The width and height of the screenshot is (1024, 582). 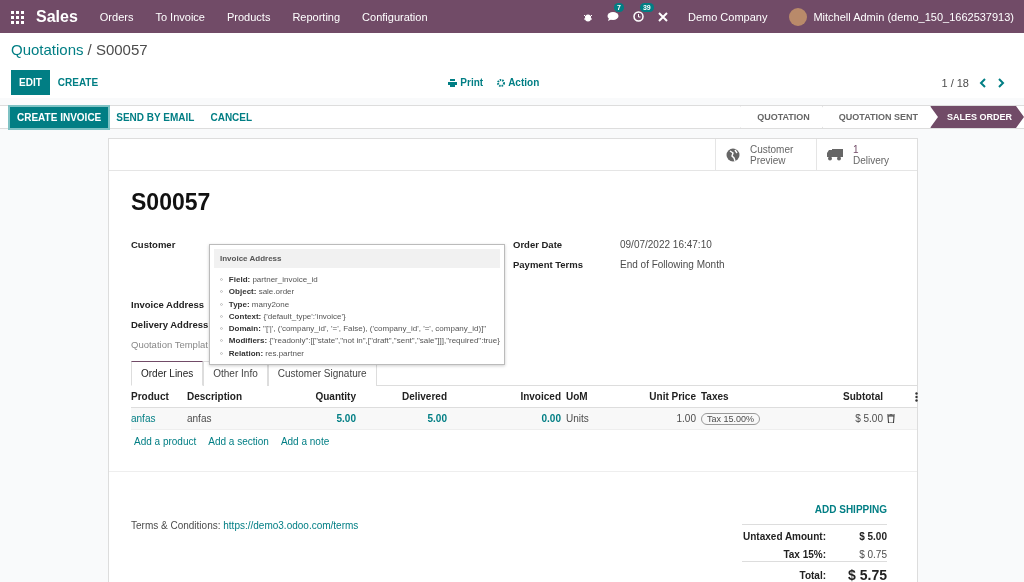 I want to click on total-value: $ 5.75, so click(x=867, y=574).